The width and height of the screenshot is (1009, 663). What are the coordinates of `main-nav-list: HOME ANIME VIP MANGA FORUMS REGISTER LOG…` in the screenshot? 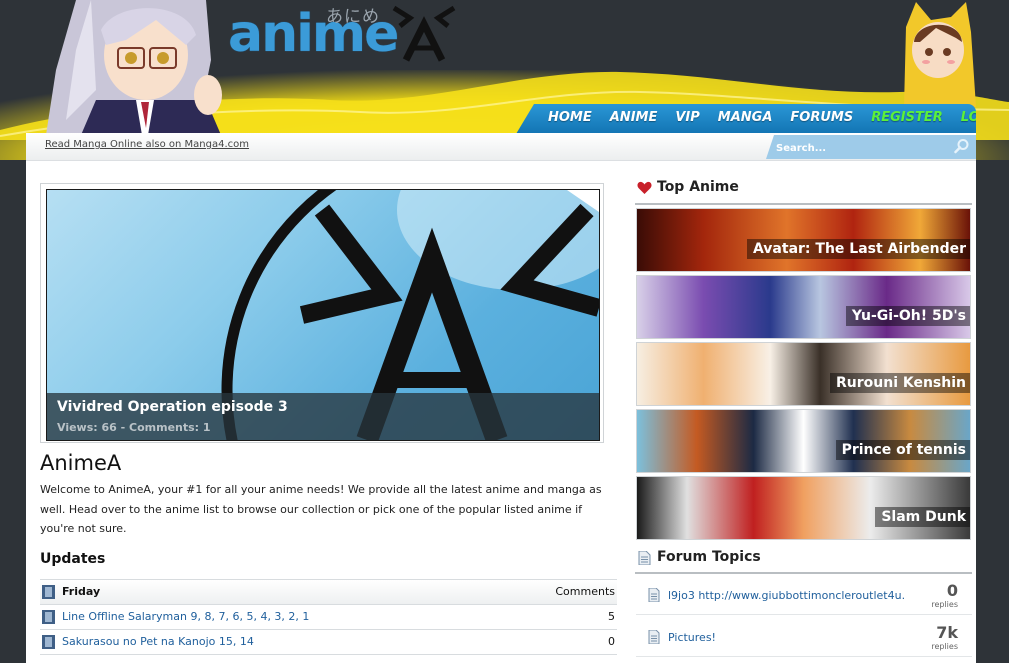 It's located at (762, 117).